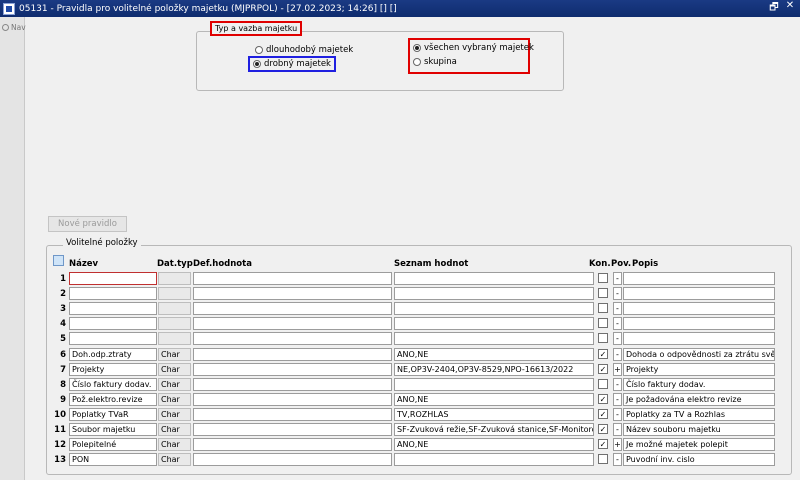  Describe the element at coordinates (113, 399) in the screenshot. I see `cell-name: Pož.elektro.revize` at that location.